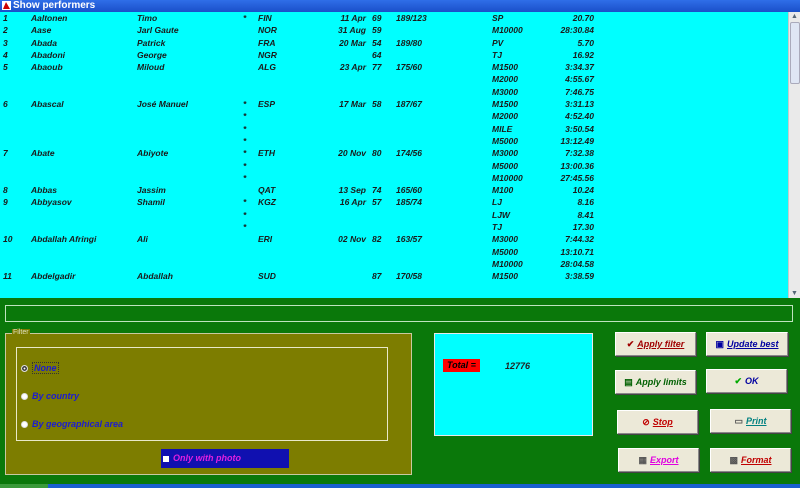 This screenshot has height=488, width=800. I want to click on only-with-photo-checkbox: Only with photo, so click(225, 458).